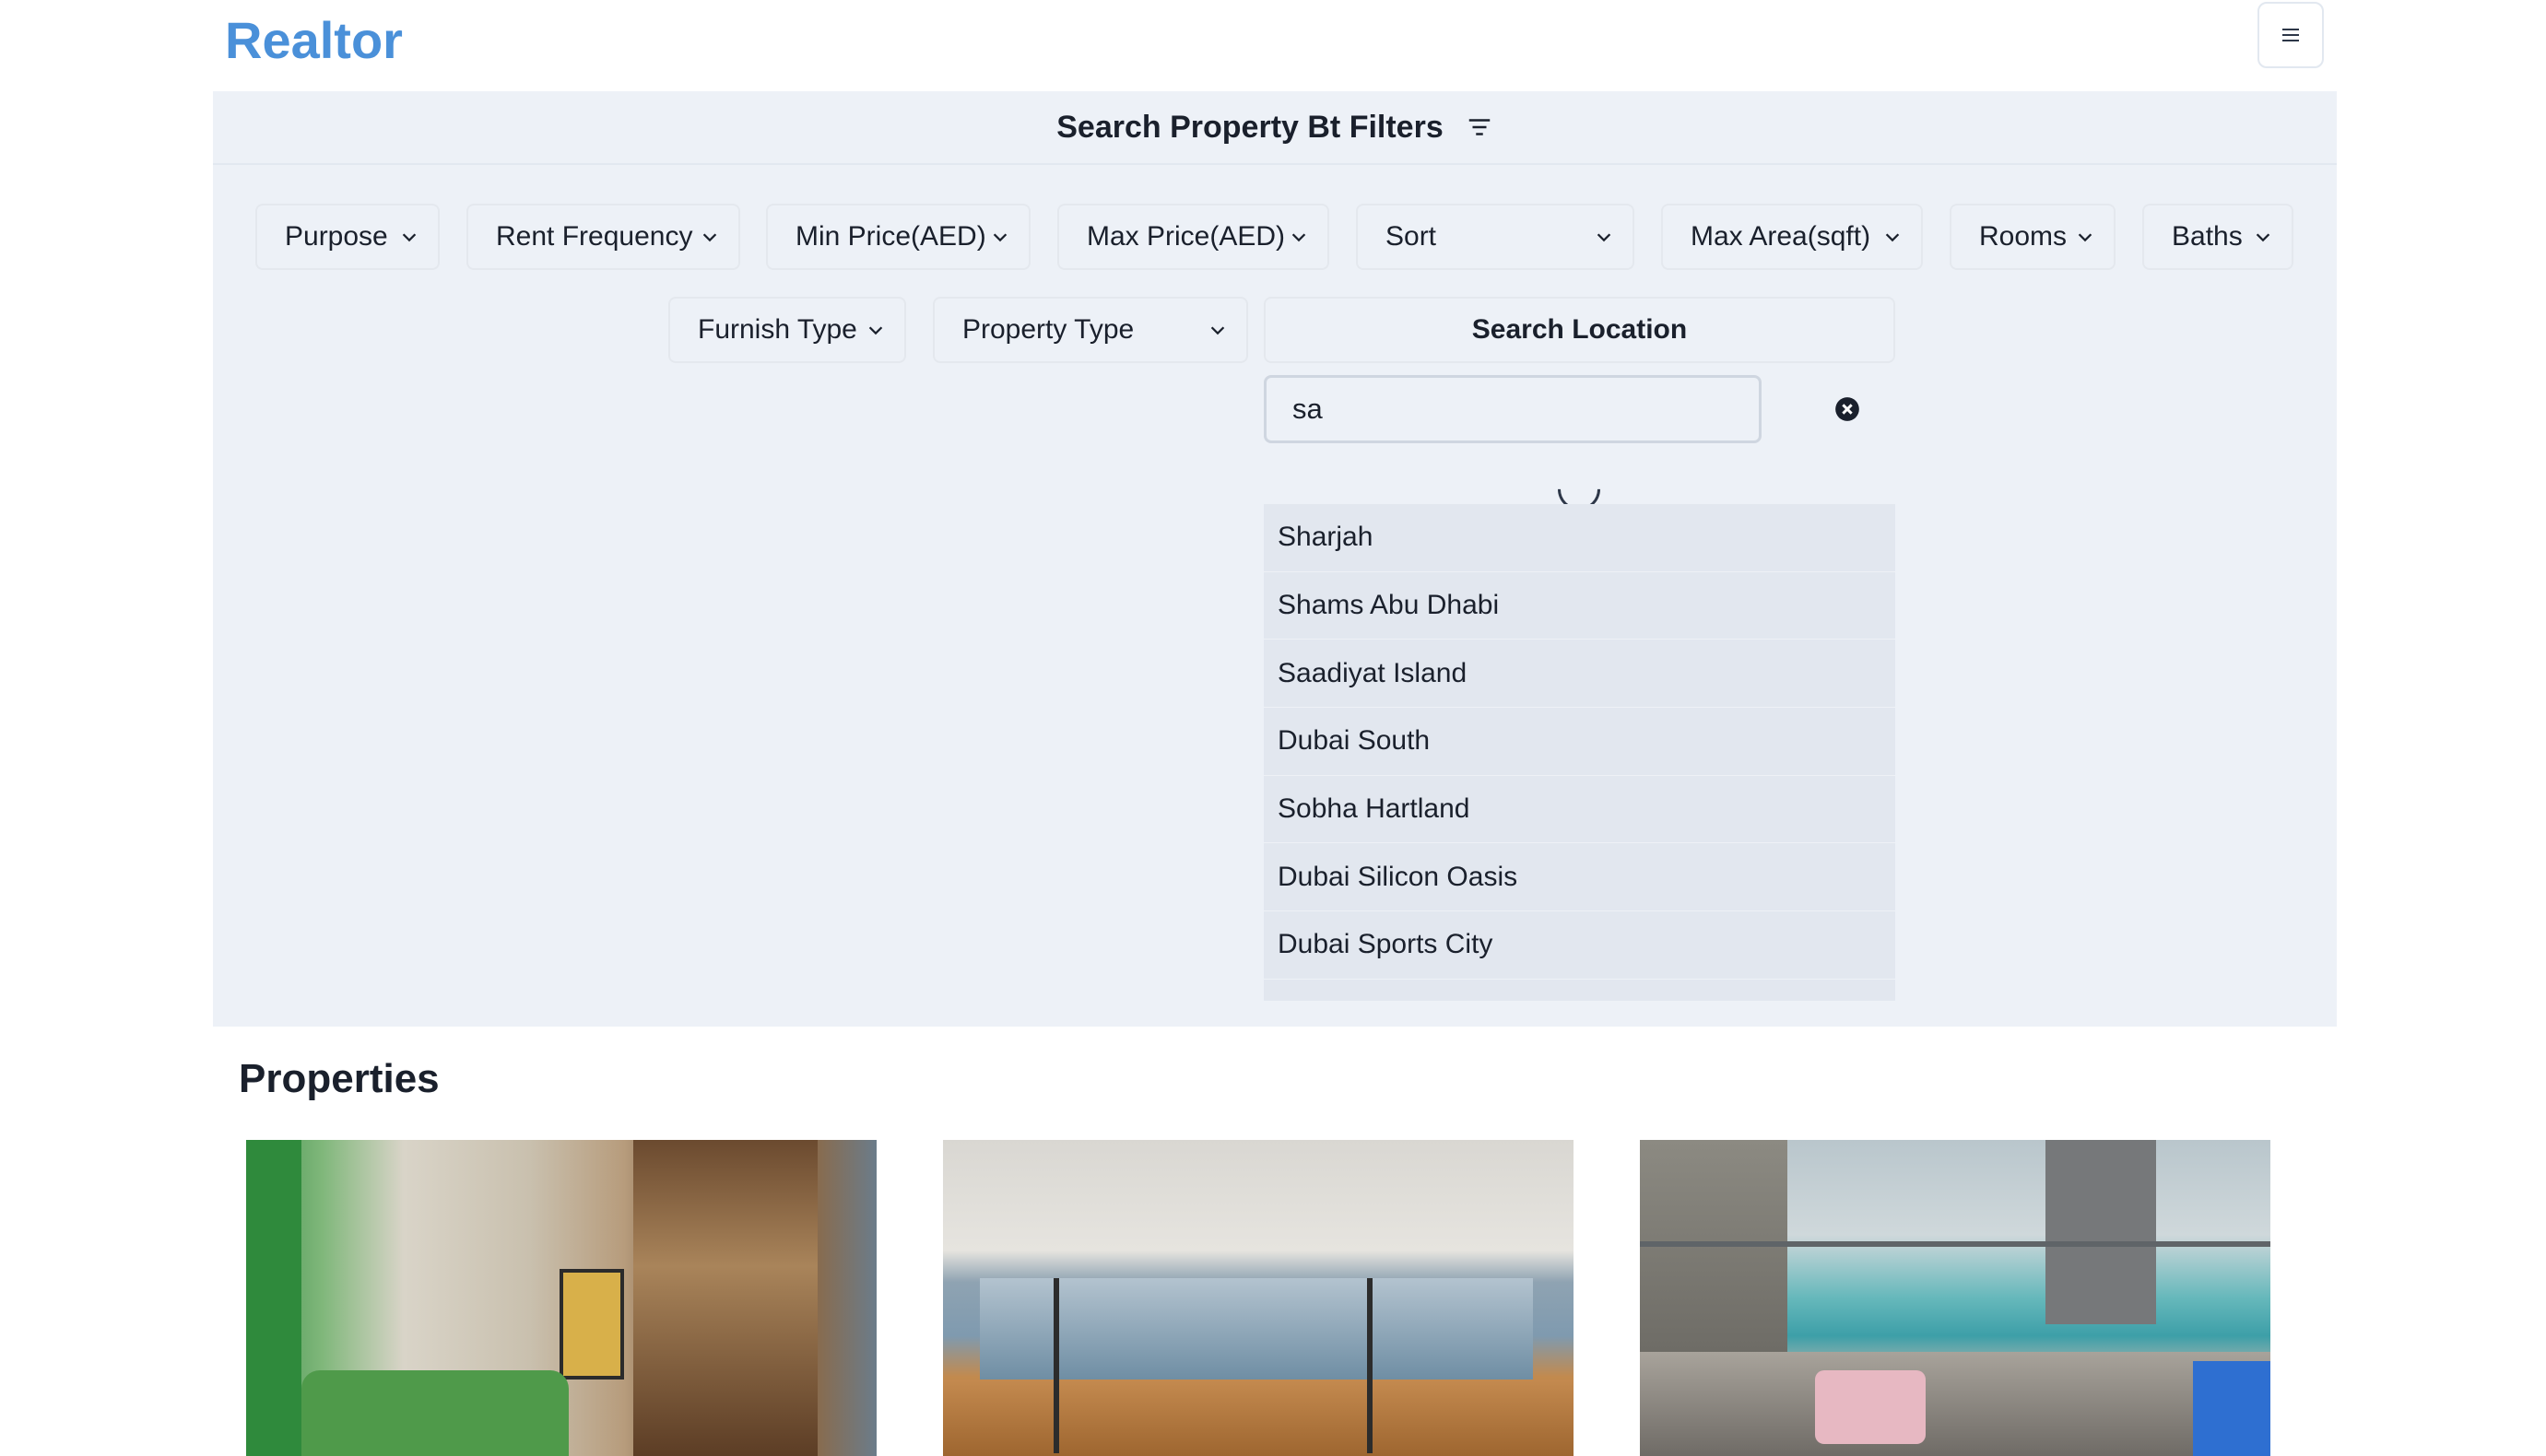  I want to click on suggestion-item: Saadiyat Island, so click(1580, 674).